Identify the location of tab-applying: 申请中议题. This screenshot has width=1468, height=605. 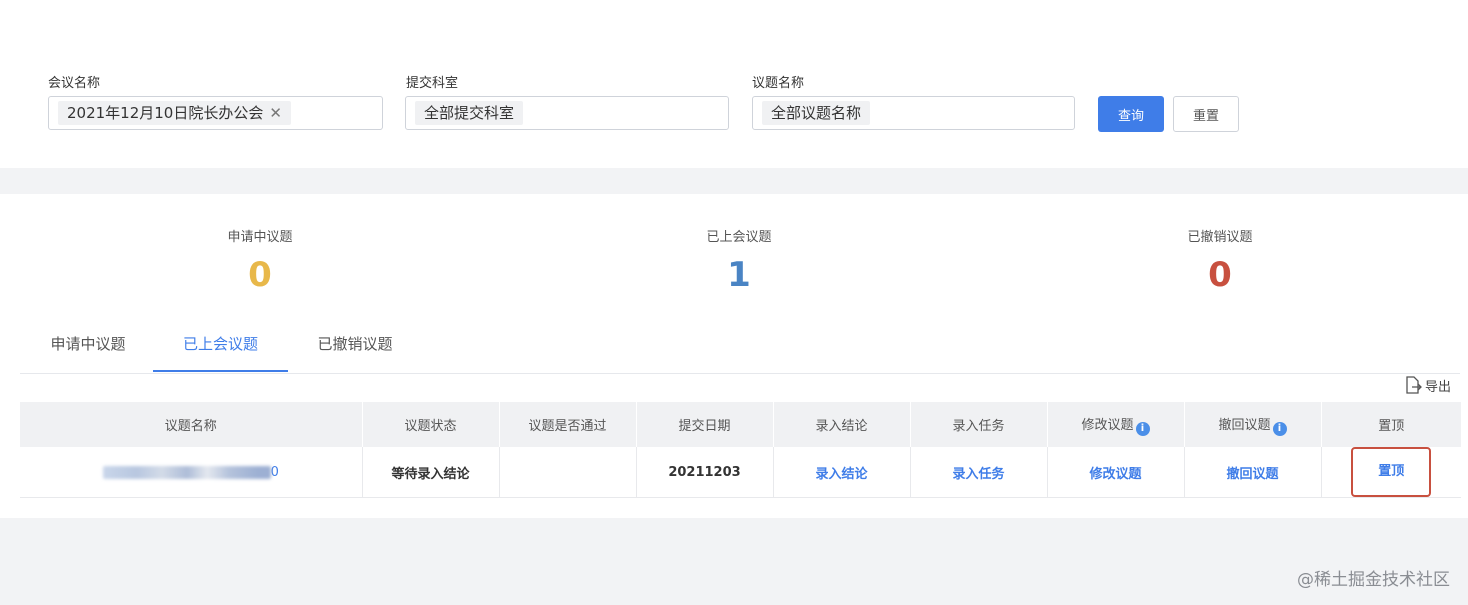
(88, 351).